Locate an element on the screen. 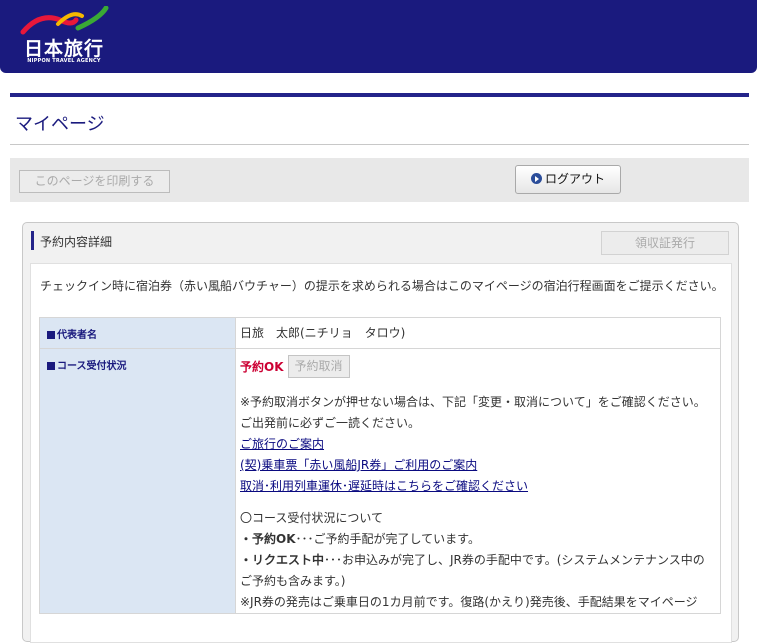  representative-label-cell: 代表者名 is located at coordinates (137, 333).